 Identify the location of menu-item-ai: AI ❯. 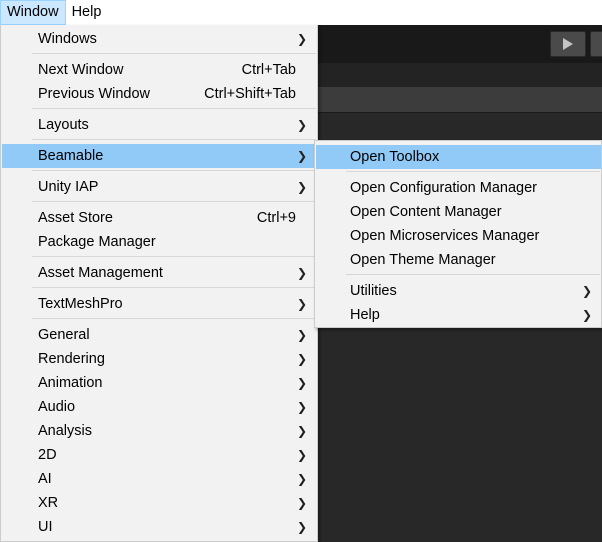
(159, 479).